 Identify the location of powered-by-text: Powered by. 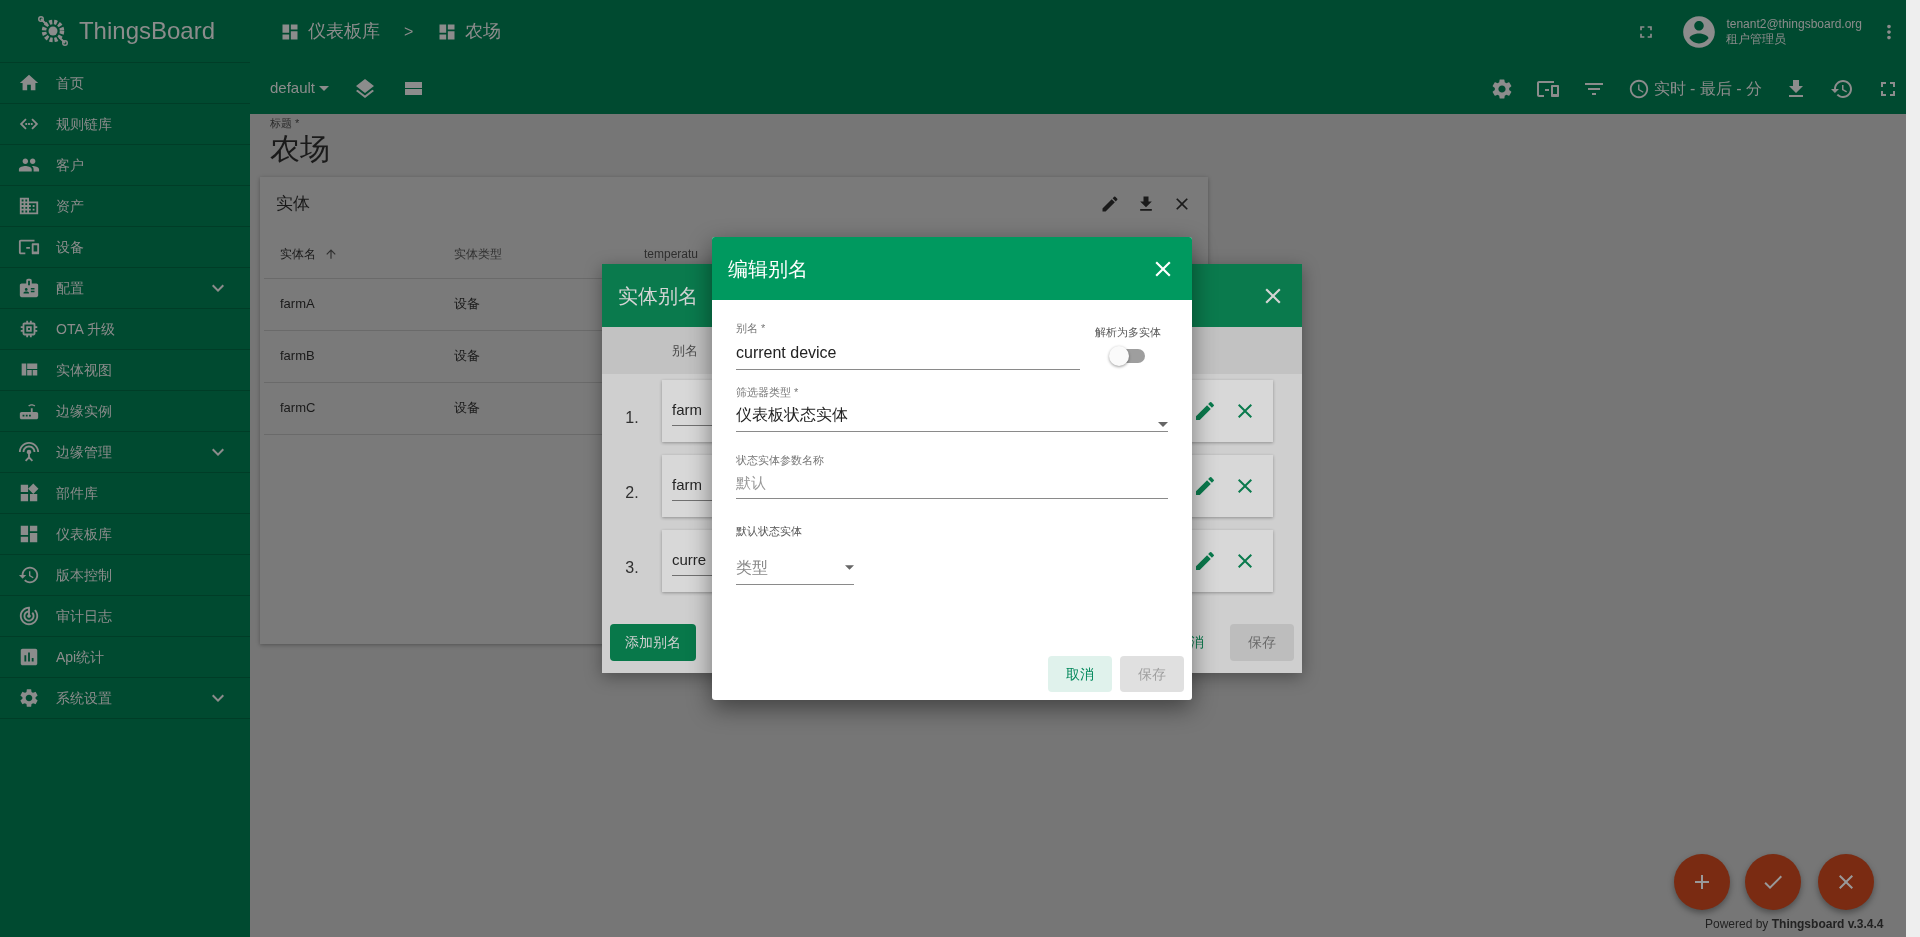
(1737, 924).